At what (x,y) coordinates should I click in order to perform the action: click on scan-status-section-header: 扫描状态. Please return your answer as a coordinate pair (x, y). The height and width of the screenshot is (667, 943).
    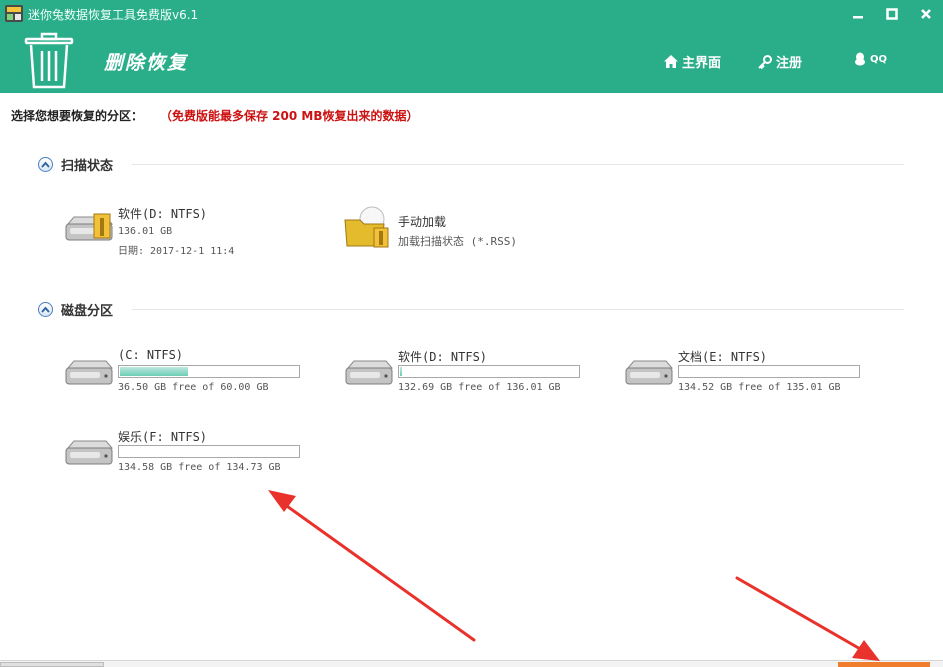
    Looking at the image, I should click on (76, 164).